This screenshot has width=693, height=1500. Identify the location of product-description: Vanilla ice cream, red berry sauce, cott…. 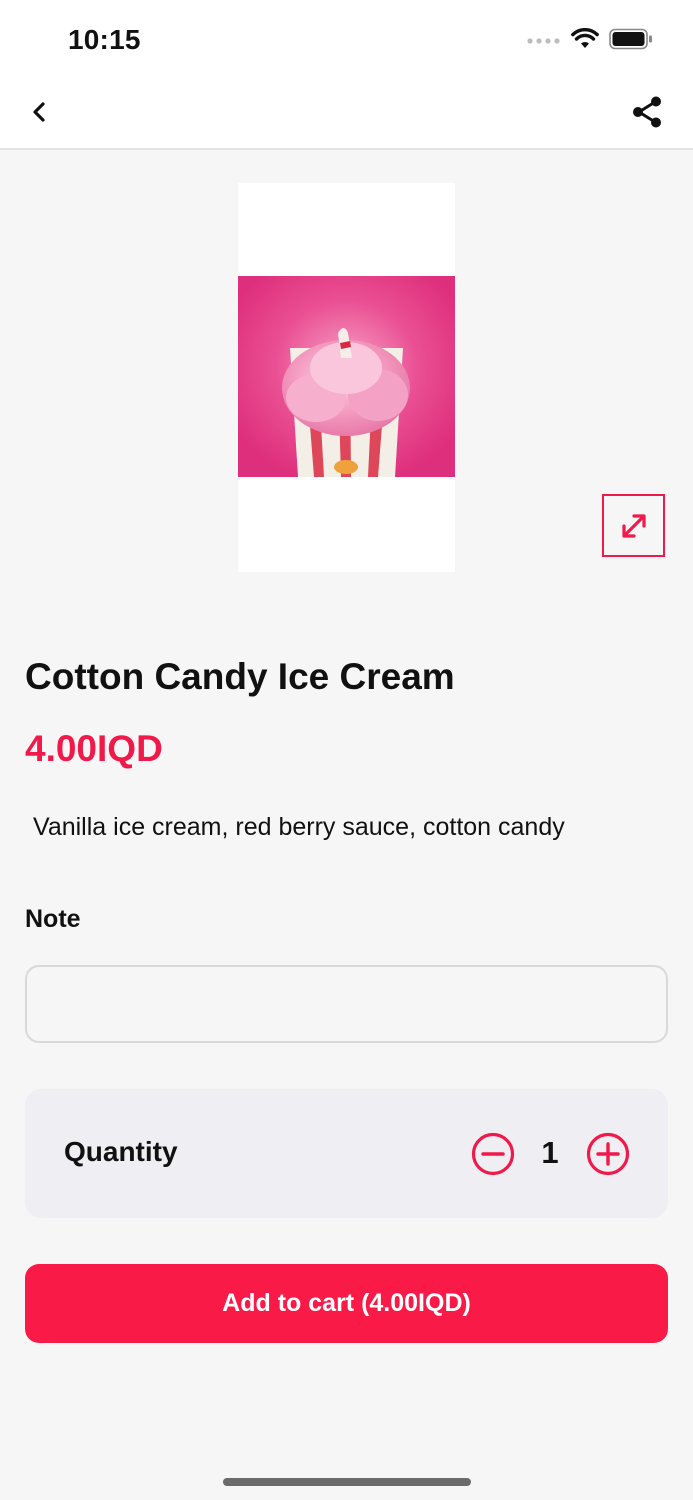
(299, 827).